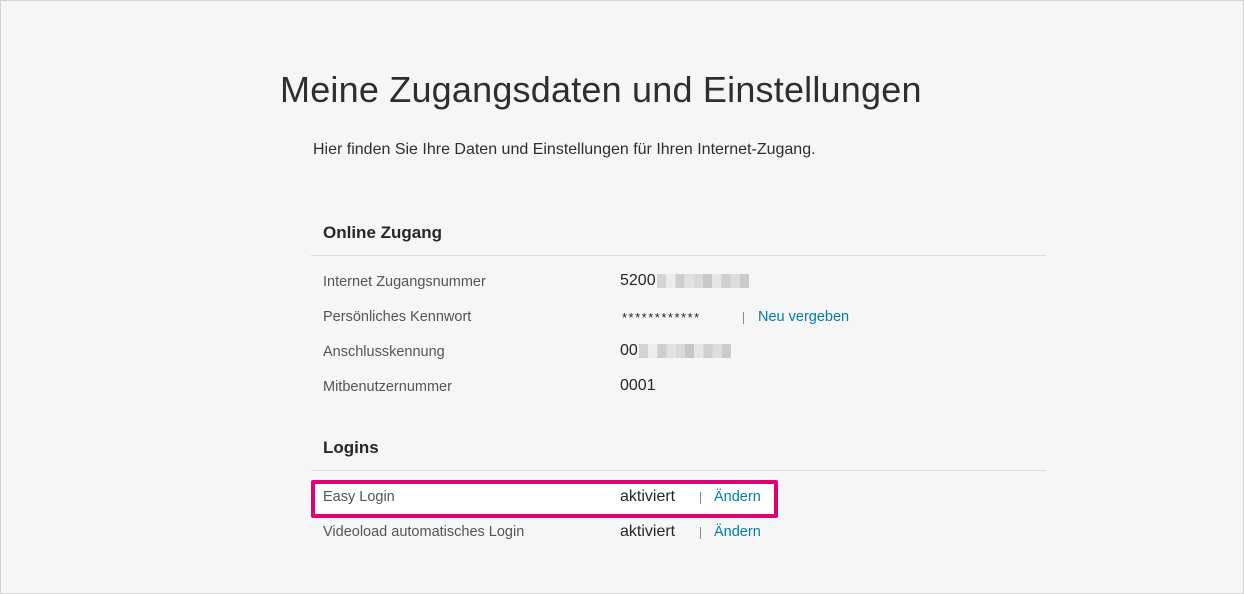 This screenshot has width=1244, height=594. What do you see at coordinates (351, 447) in the screenshot?
I see `section-heading-logins: Logins` at bounding box center [351, 447].